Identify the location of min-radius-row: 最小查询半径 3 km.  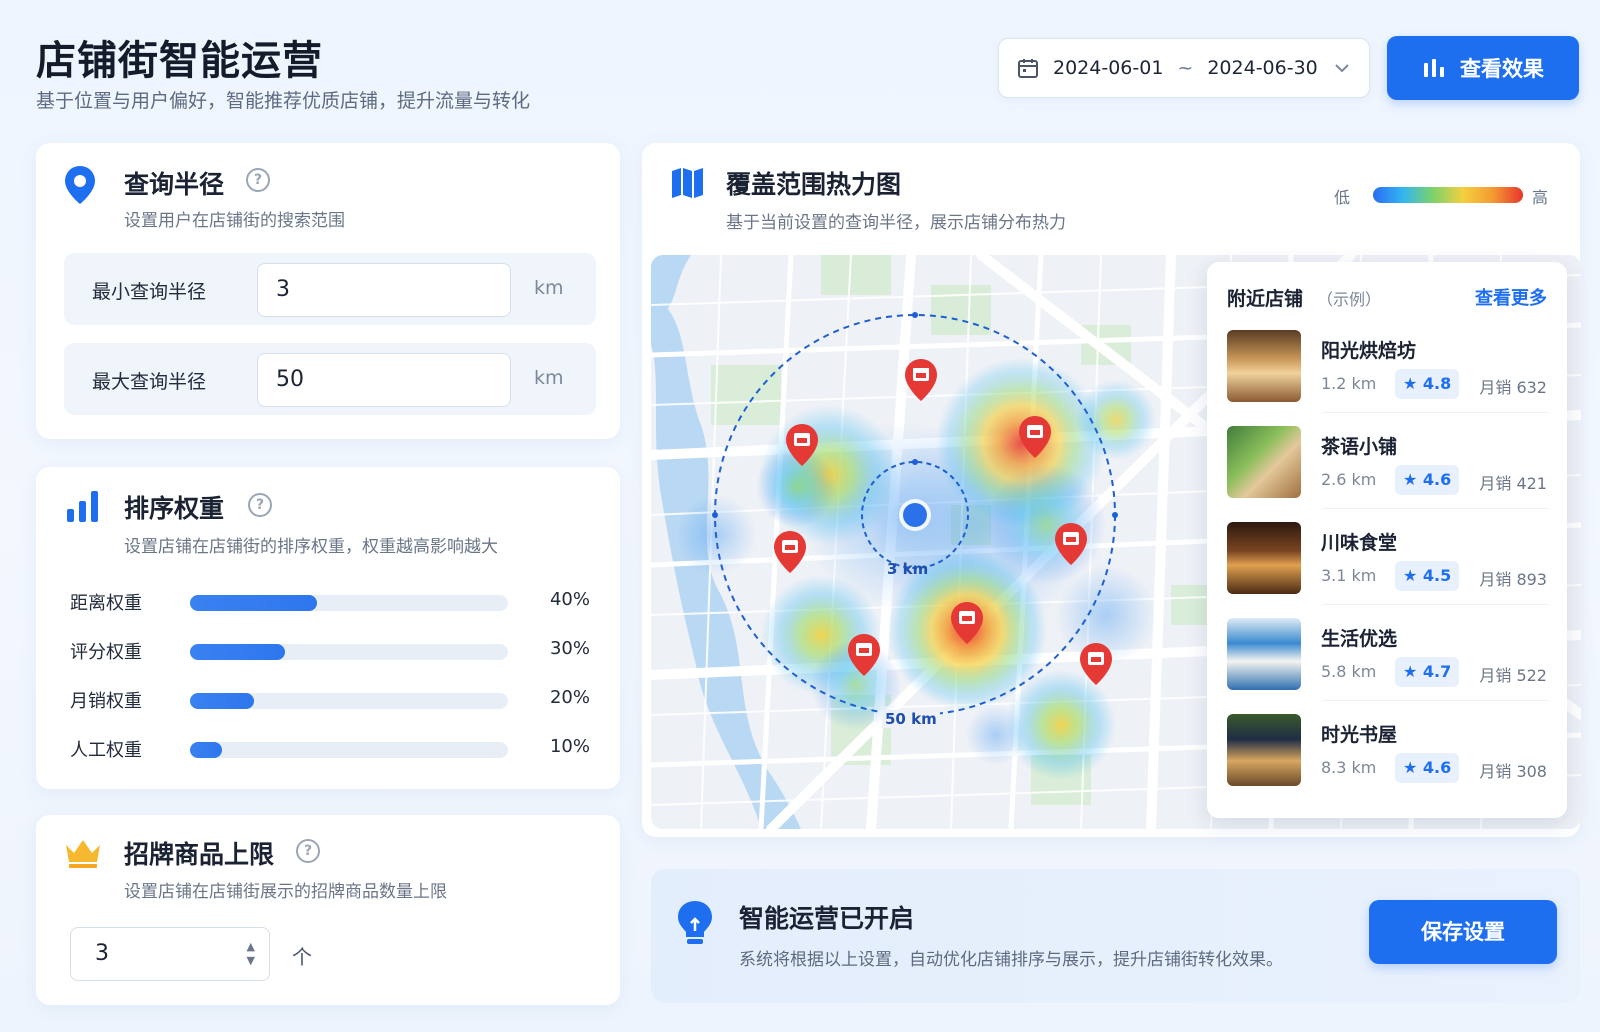
(330, 289).